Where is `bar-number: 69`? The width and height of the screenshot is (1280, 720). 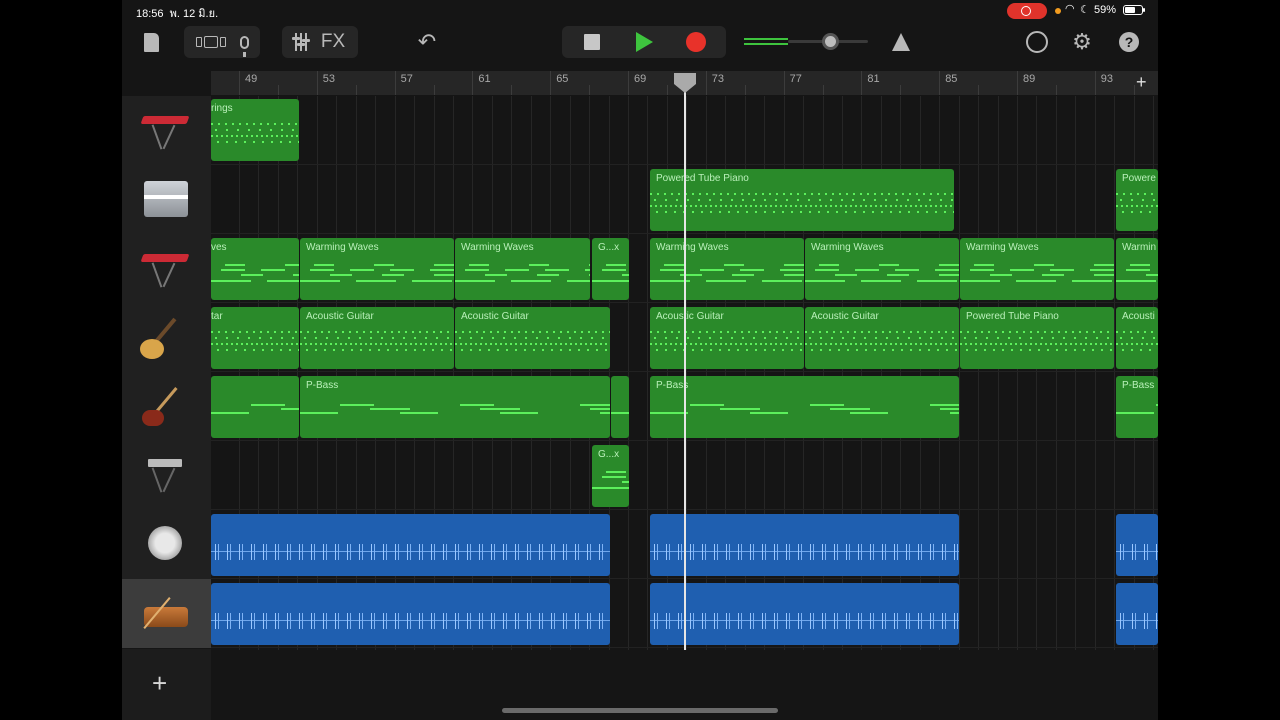
bar-number: 69 is located at coordinates (640, 79).